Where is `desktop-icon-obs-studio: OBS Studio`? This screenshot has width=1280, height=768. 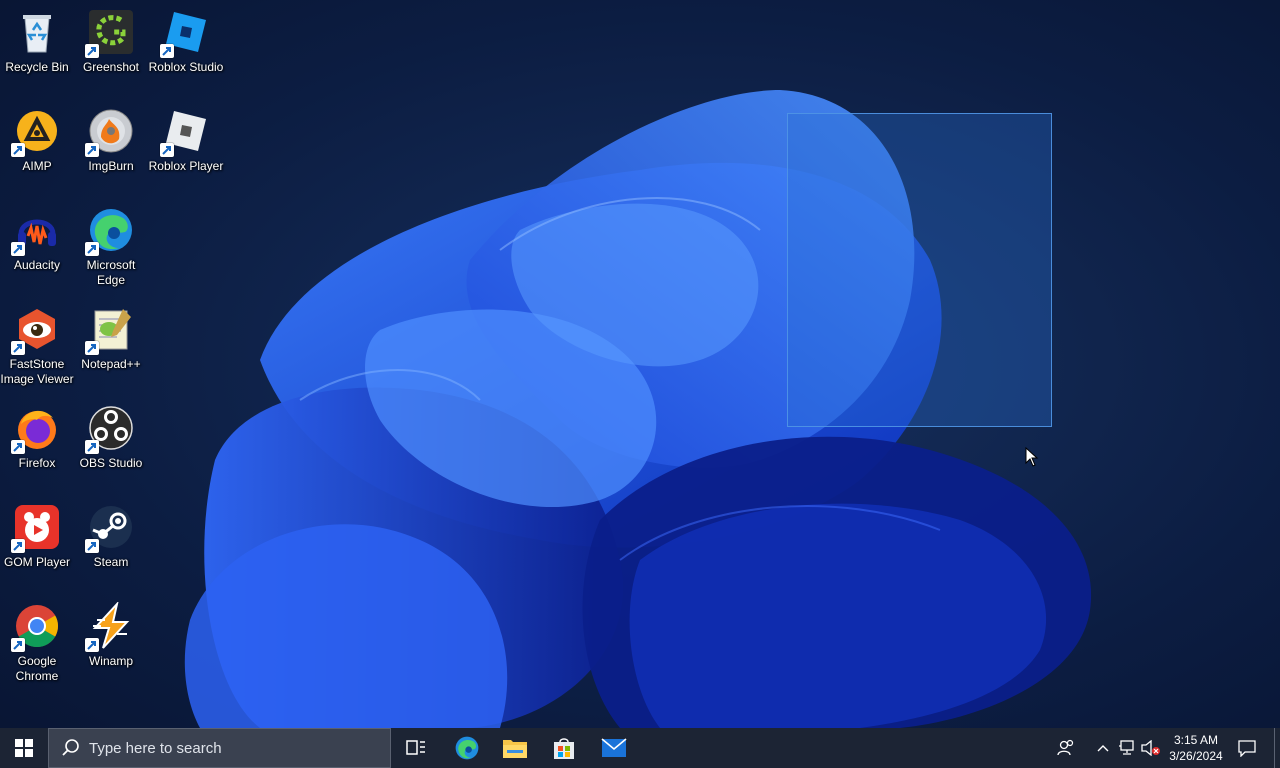
desktop-icon-obs-studio: OBS Studio is located at coordinates (111, 445).